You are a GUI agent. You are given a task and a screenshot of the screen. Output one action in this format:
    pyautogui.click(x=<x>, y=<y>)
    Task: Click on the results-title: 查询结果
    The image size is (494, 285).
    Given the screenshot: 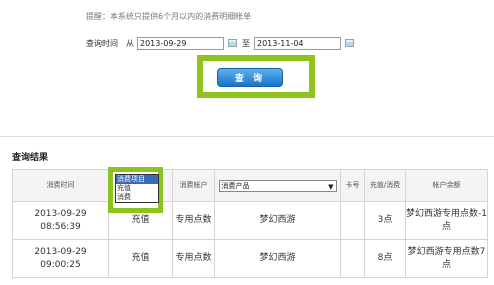 What is the action you would take?
    pyautogui.click(x=30, y=158)
    